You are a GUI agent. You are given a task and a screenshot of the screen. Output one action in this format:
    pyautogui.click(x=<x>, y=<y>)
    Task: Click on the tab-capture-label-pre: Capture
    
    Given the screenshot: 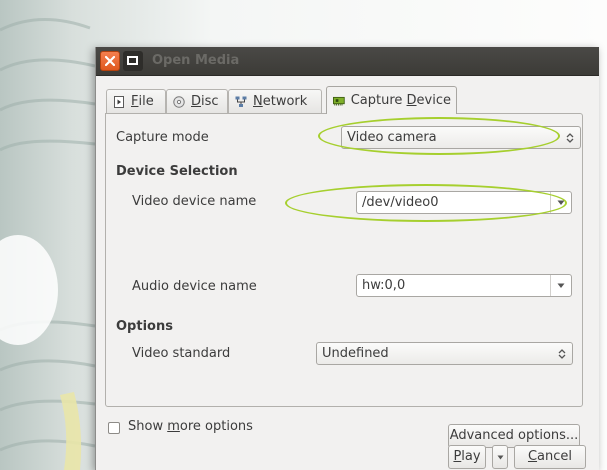 What is the action you would take?
    pyautogui.click(x=378, y=100)
    